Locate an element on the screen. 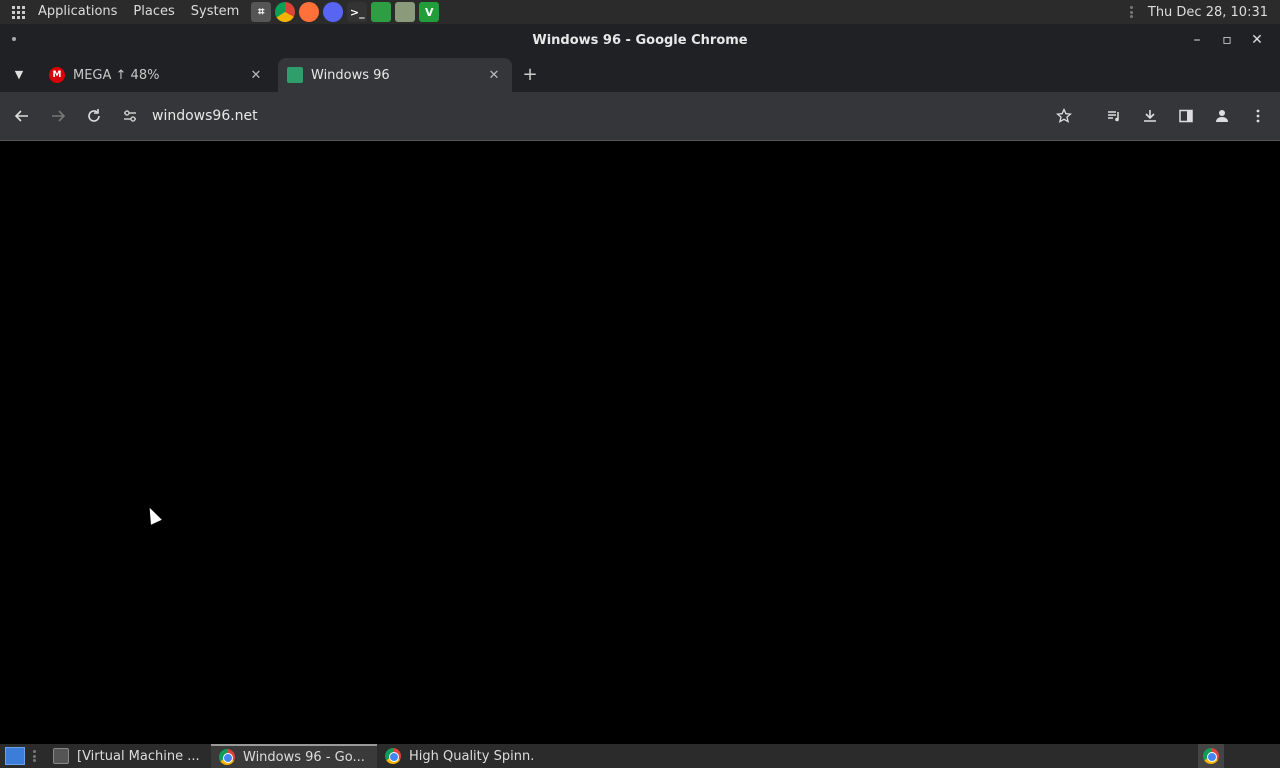  screenshot-icon: ⌗ is located at coordinates (261, 12).